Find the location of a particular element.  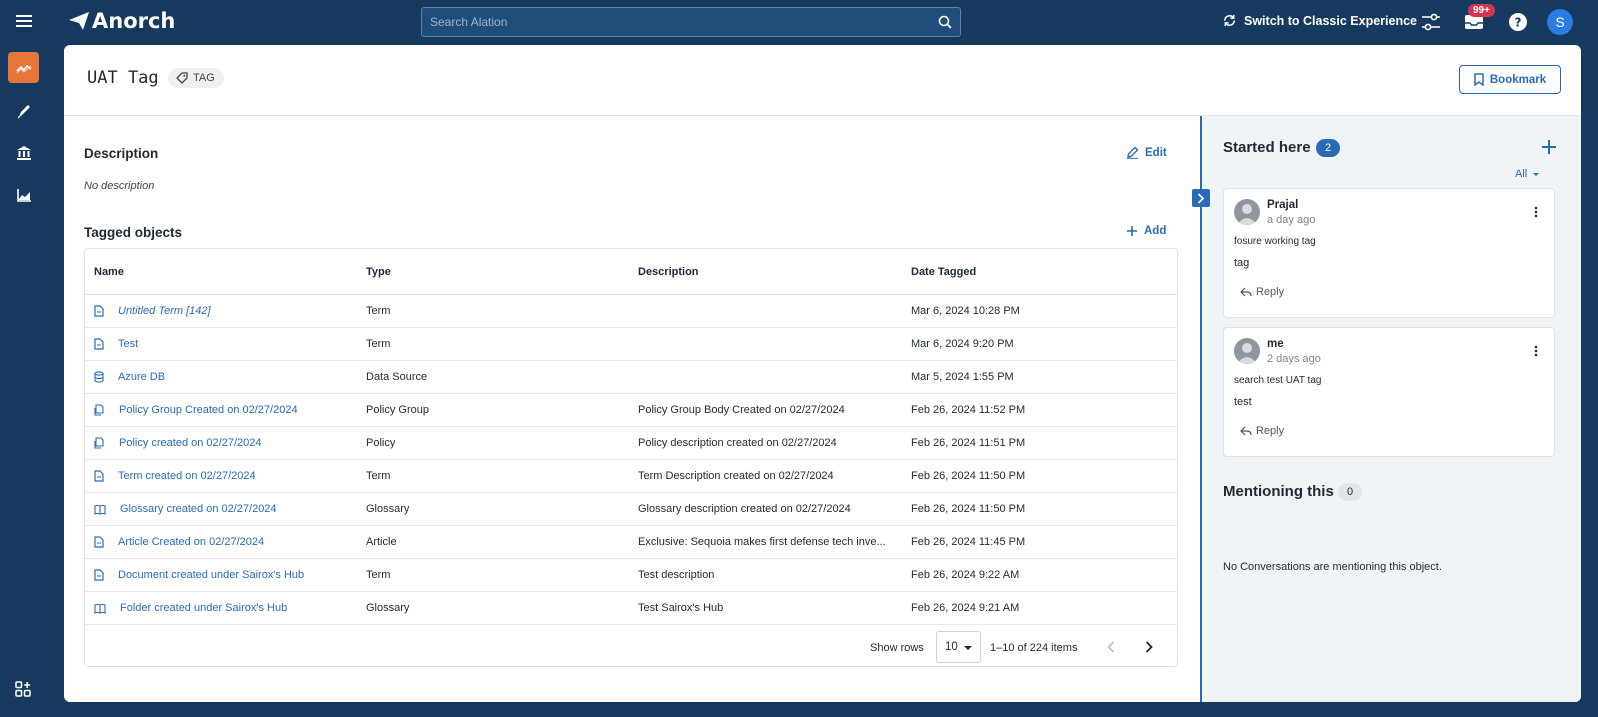

help-icon: ? is located at coordinates (1518, 22).